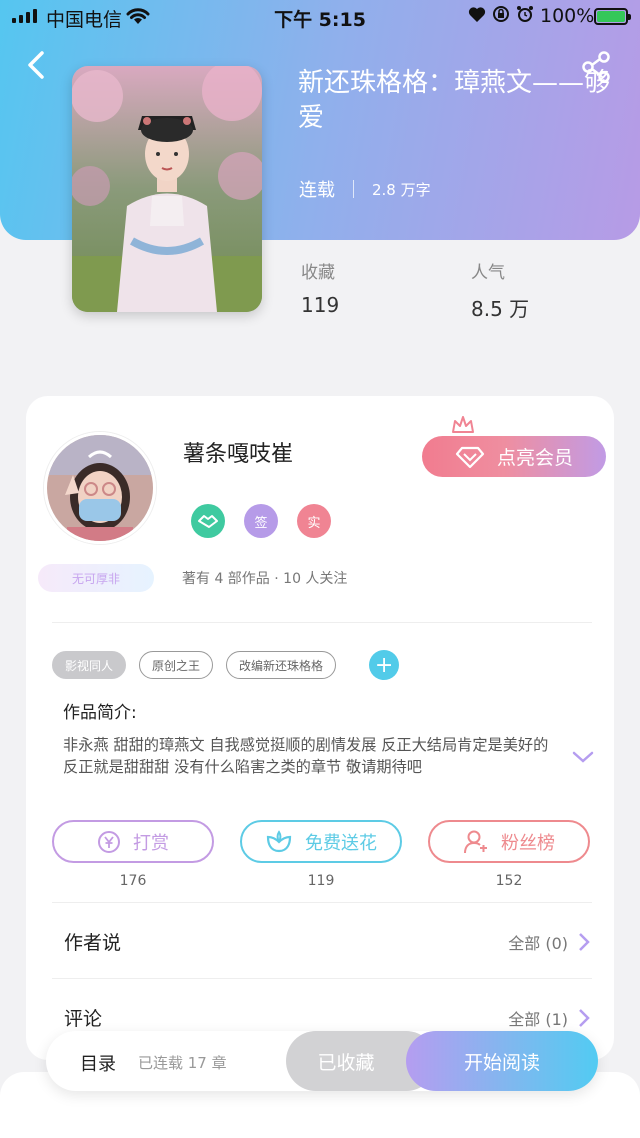  What do you see at coordinates (500, 309) in the screenshot?
I see `stat-value: 8.5 万` at bounding box center [500, 309].